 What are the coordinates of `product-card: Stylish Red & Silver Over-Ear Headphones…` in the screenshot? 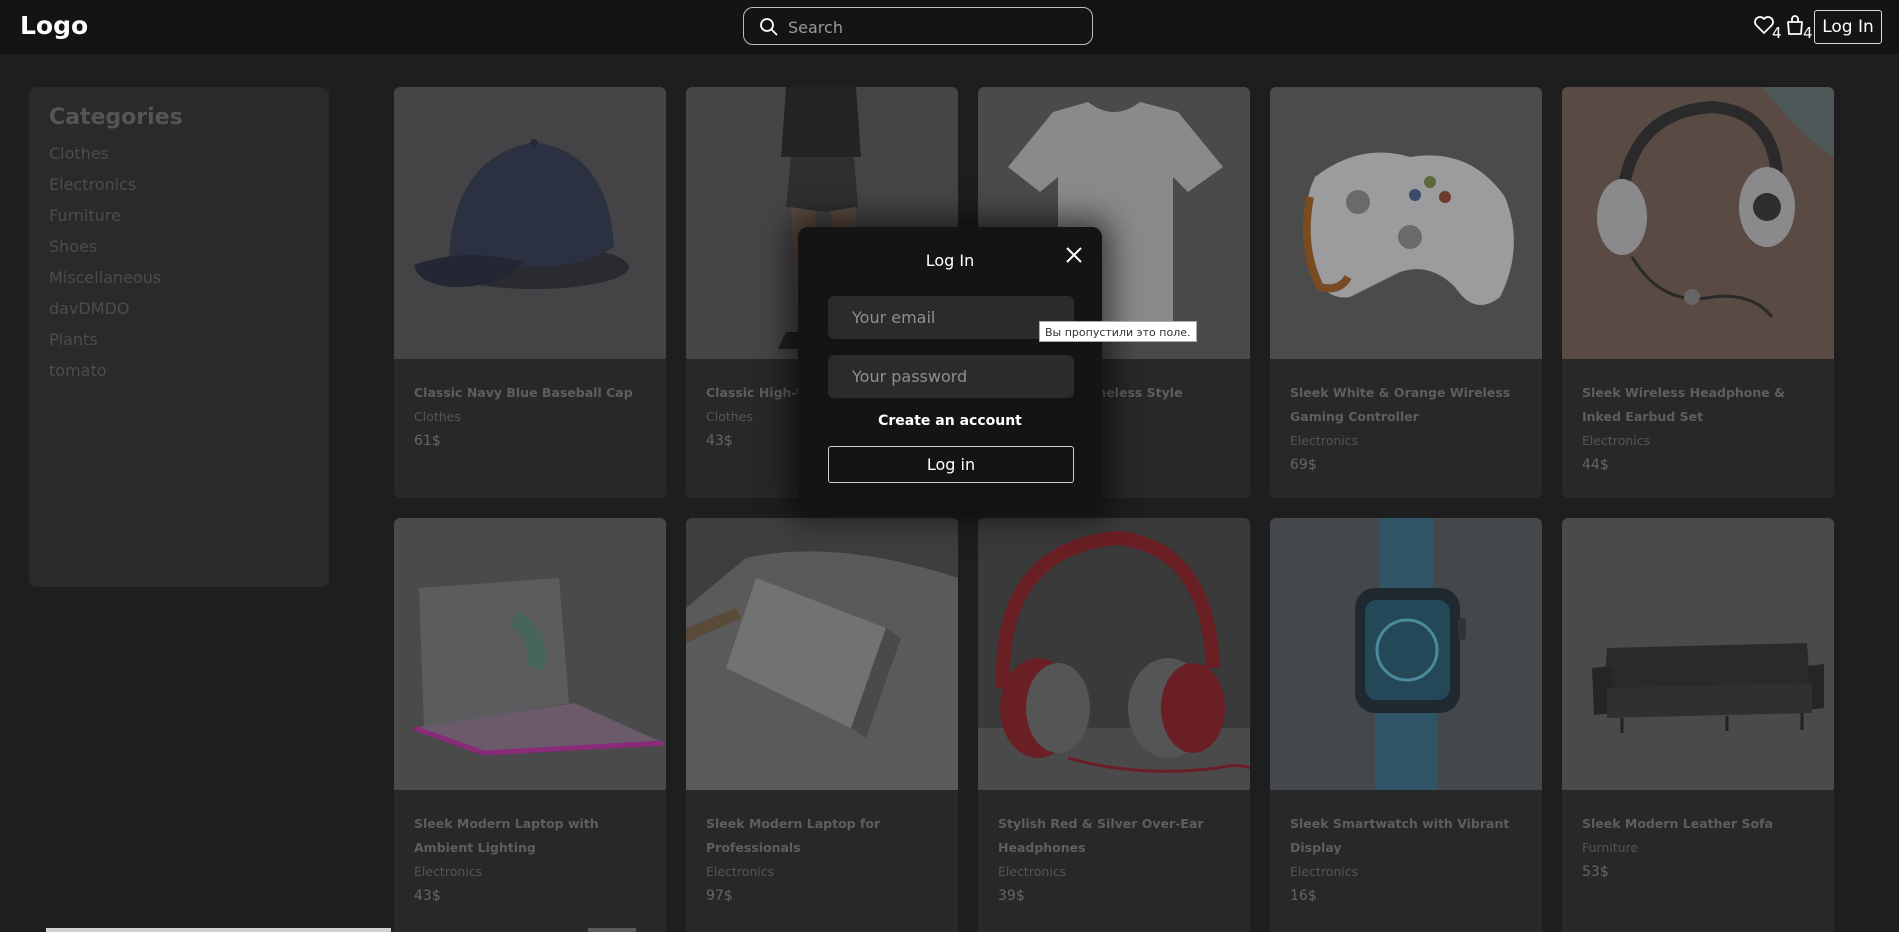 It's located at (1114, 725).